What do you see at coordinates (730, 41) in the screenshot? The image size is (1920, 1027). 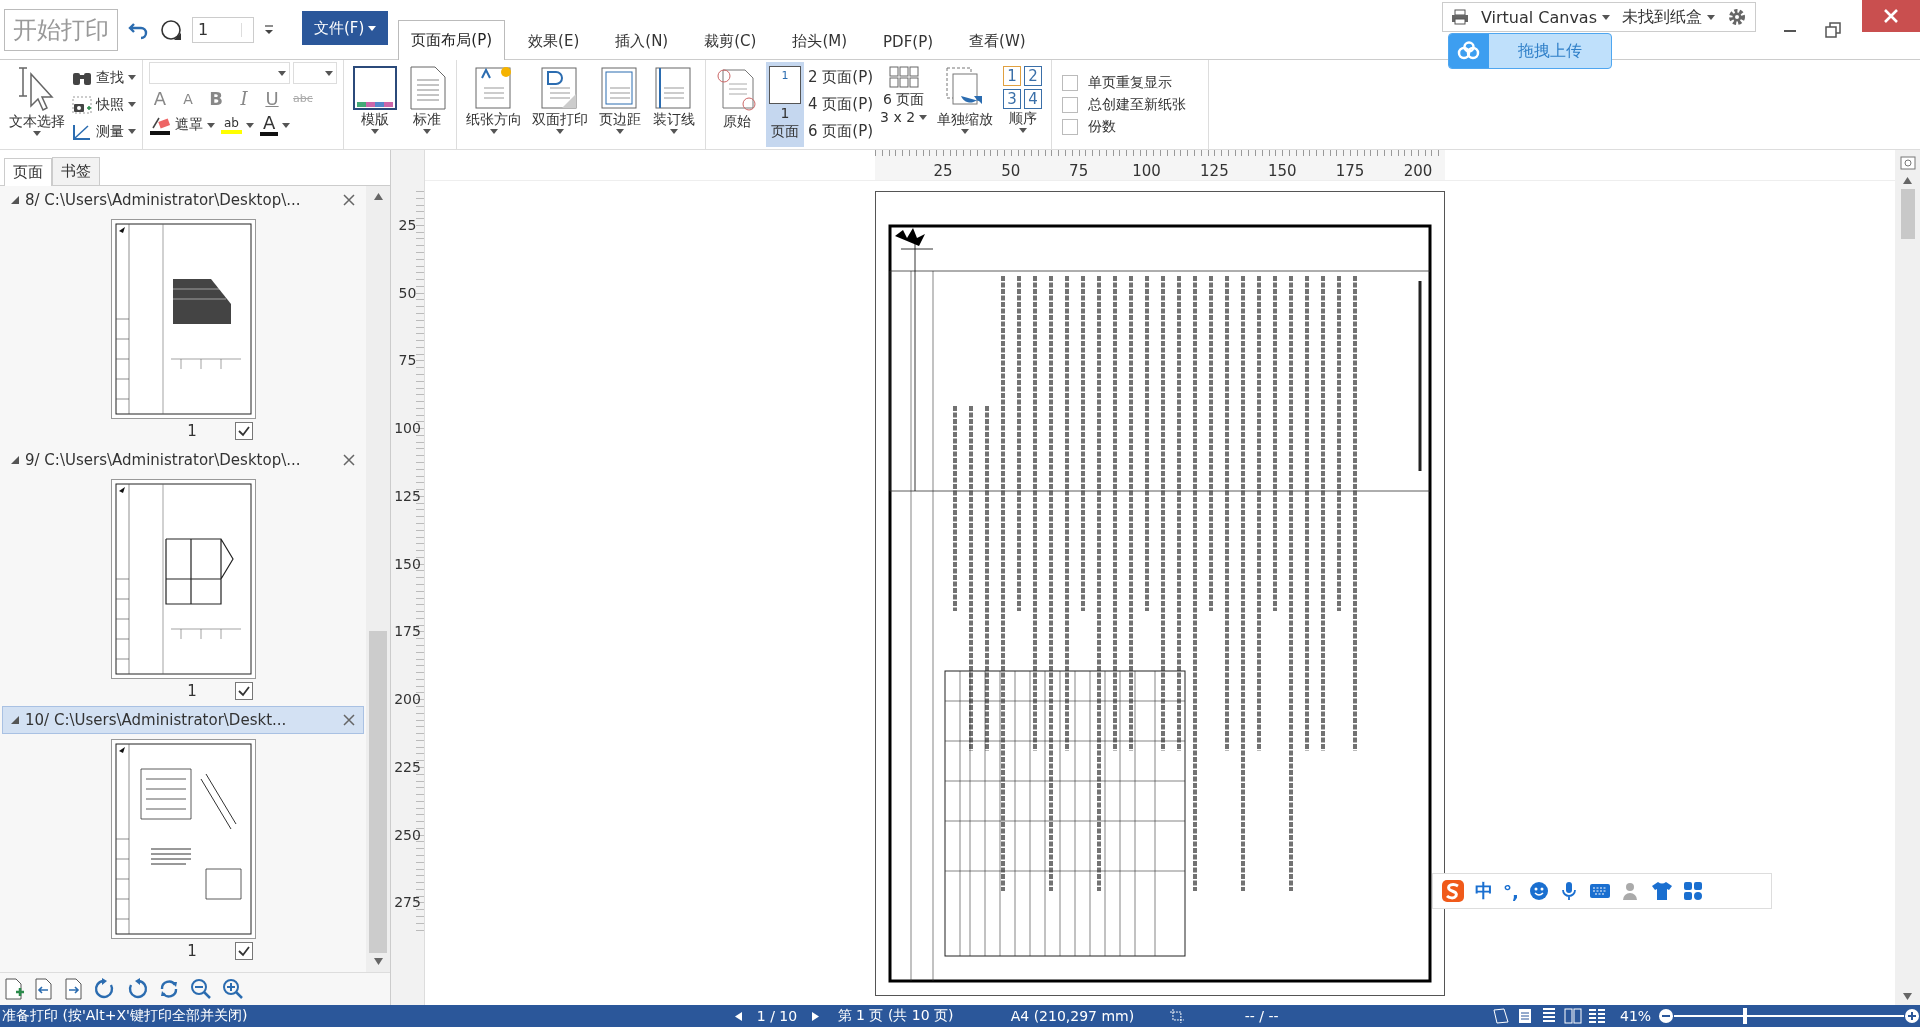 I see `ribbon-tab: 裁剪(C)` at bounding box center [730, 41].